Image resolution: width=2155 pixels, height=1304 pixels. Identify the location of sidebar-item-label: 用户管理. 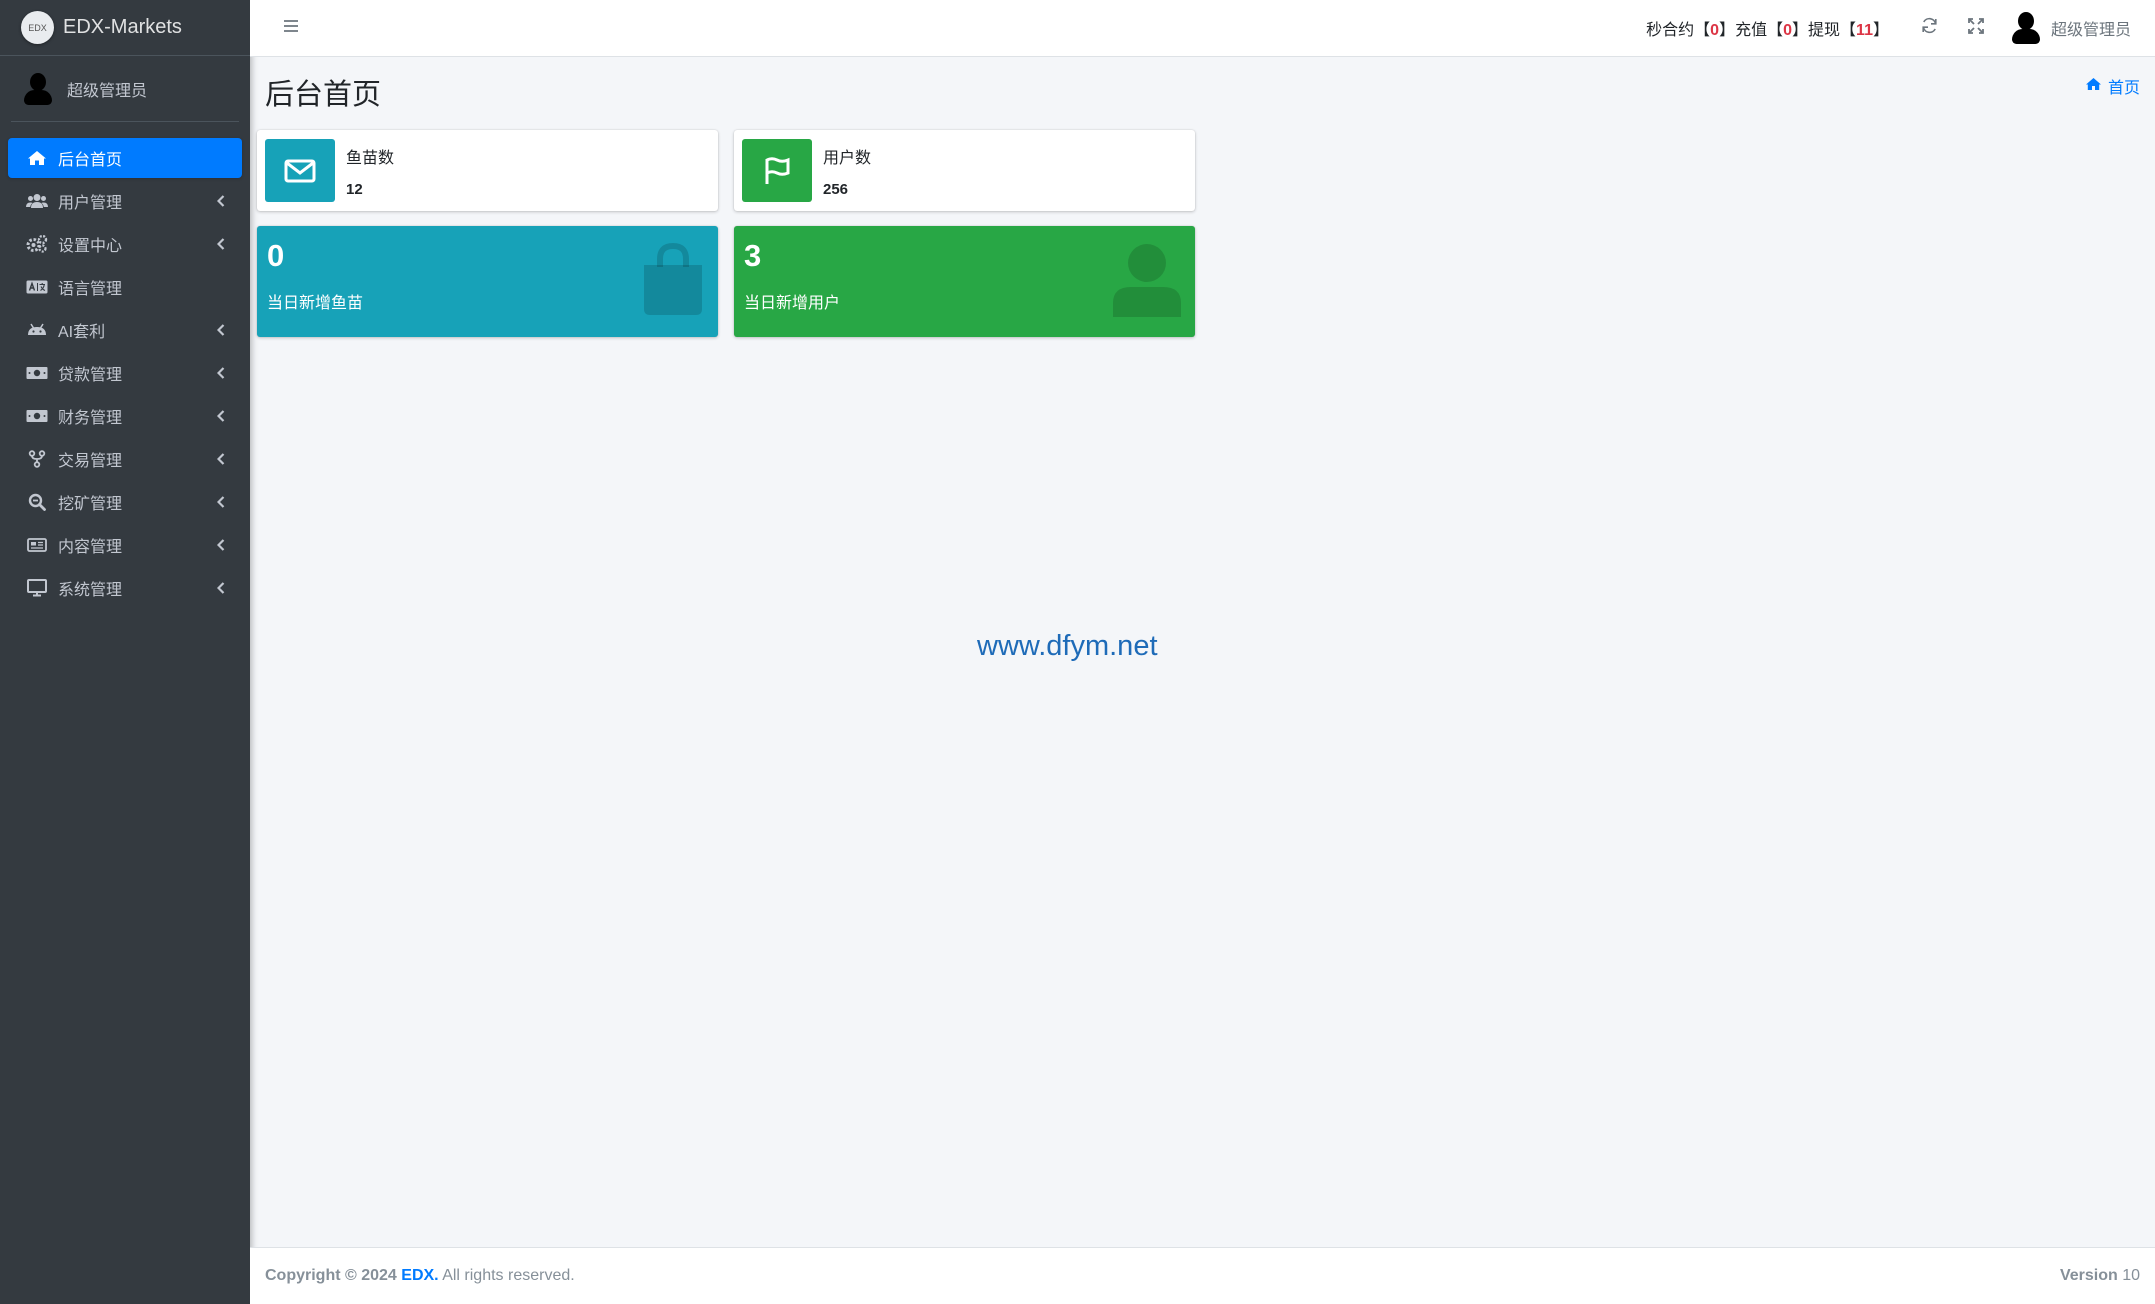
(90, 203).